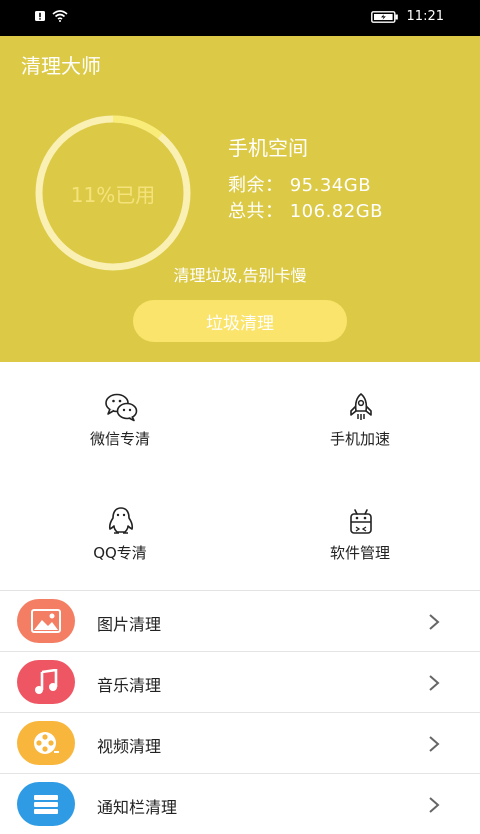  I want to click on list-item-images: 图片清理, so click(240, 620).